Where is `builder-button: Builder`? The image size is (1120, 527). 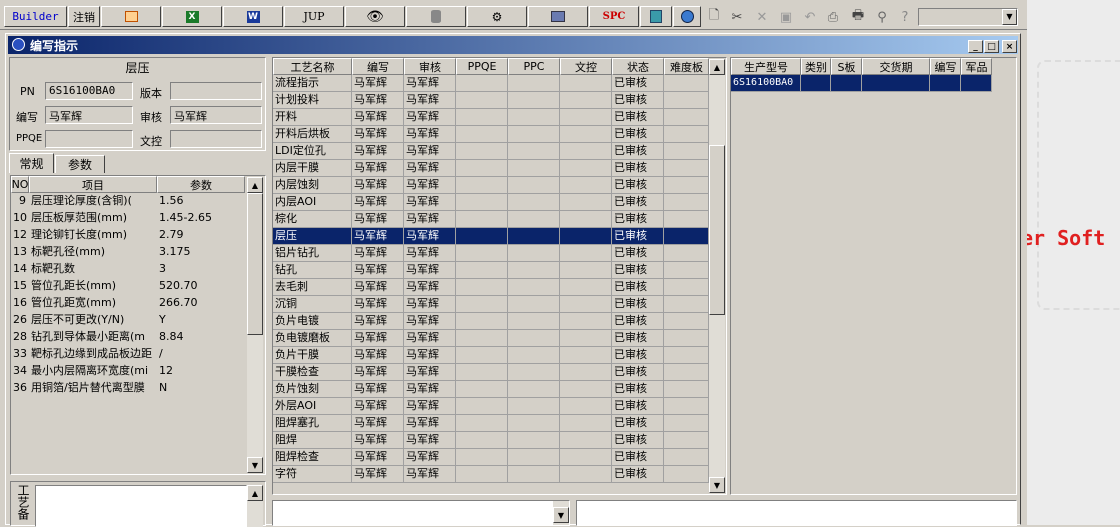
builder-button: Builder is located at coordinates (35, 16).